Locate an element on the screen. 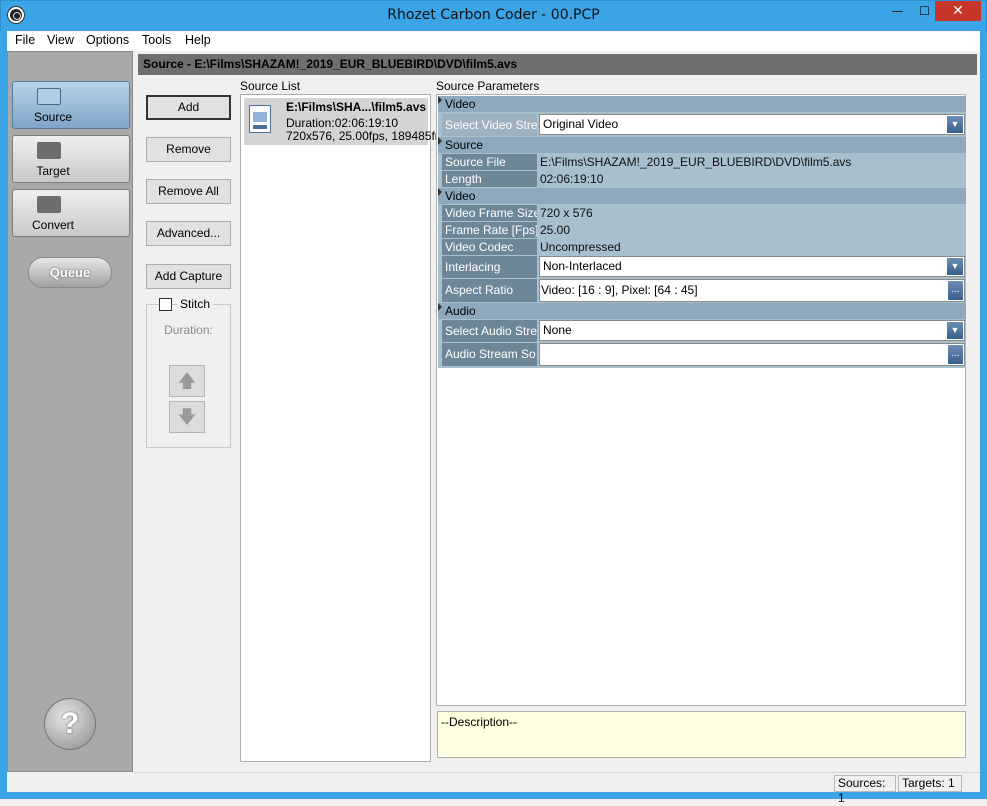 This screenshot has width=987, height=806. source-list-label: Source List is located at coordinates (270, 86).